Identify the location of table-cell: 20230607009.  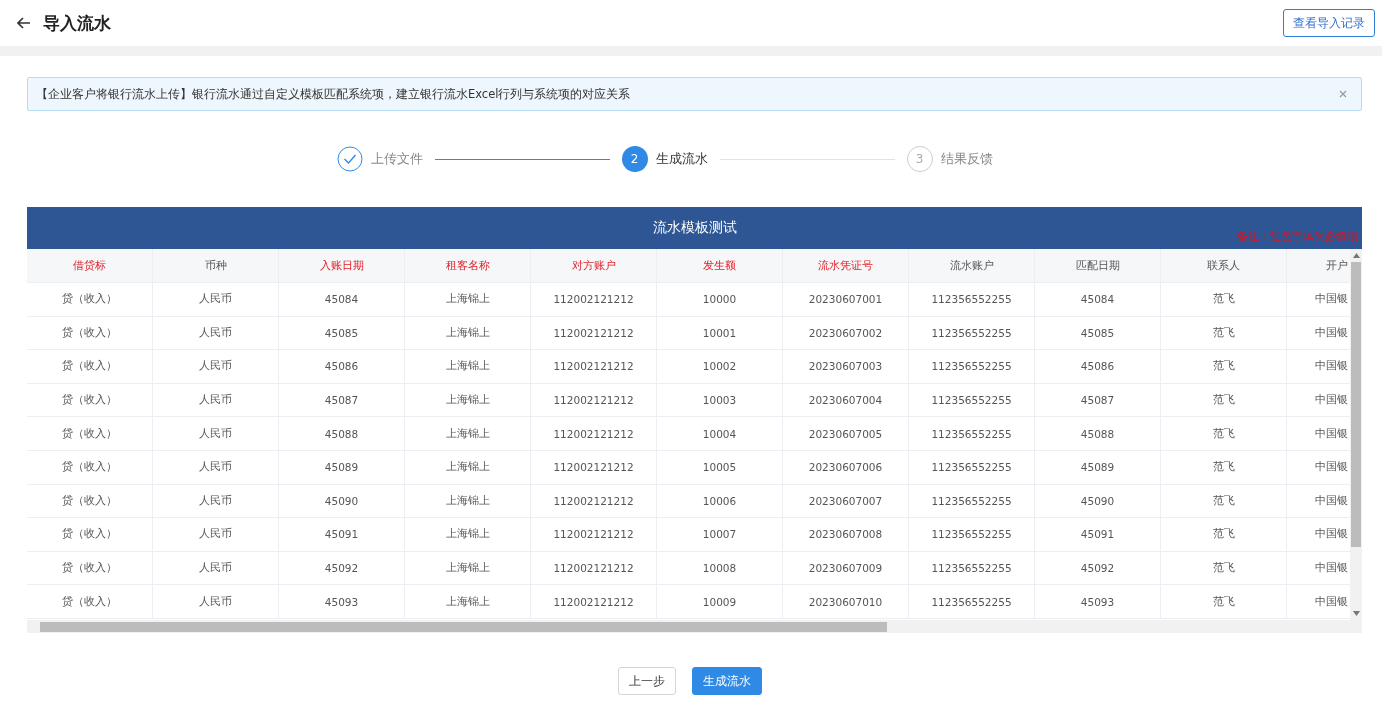
(846, 568).